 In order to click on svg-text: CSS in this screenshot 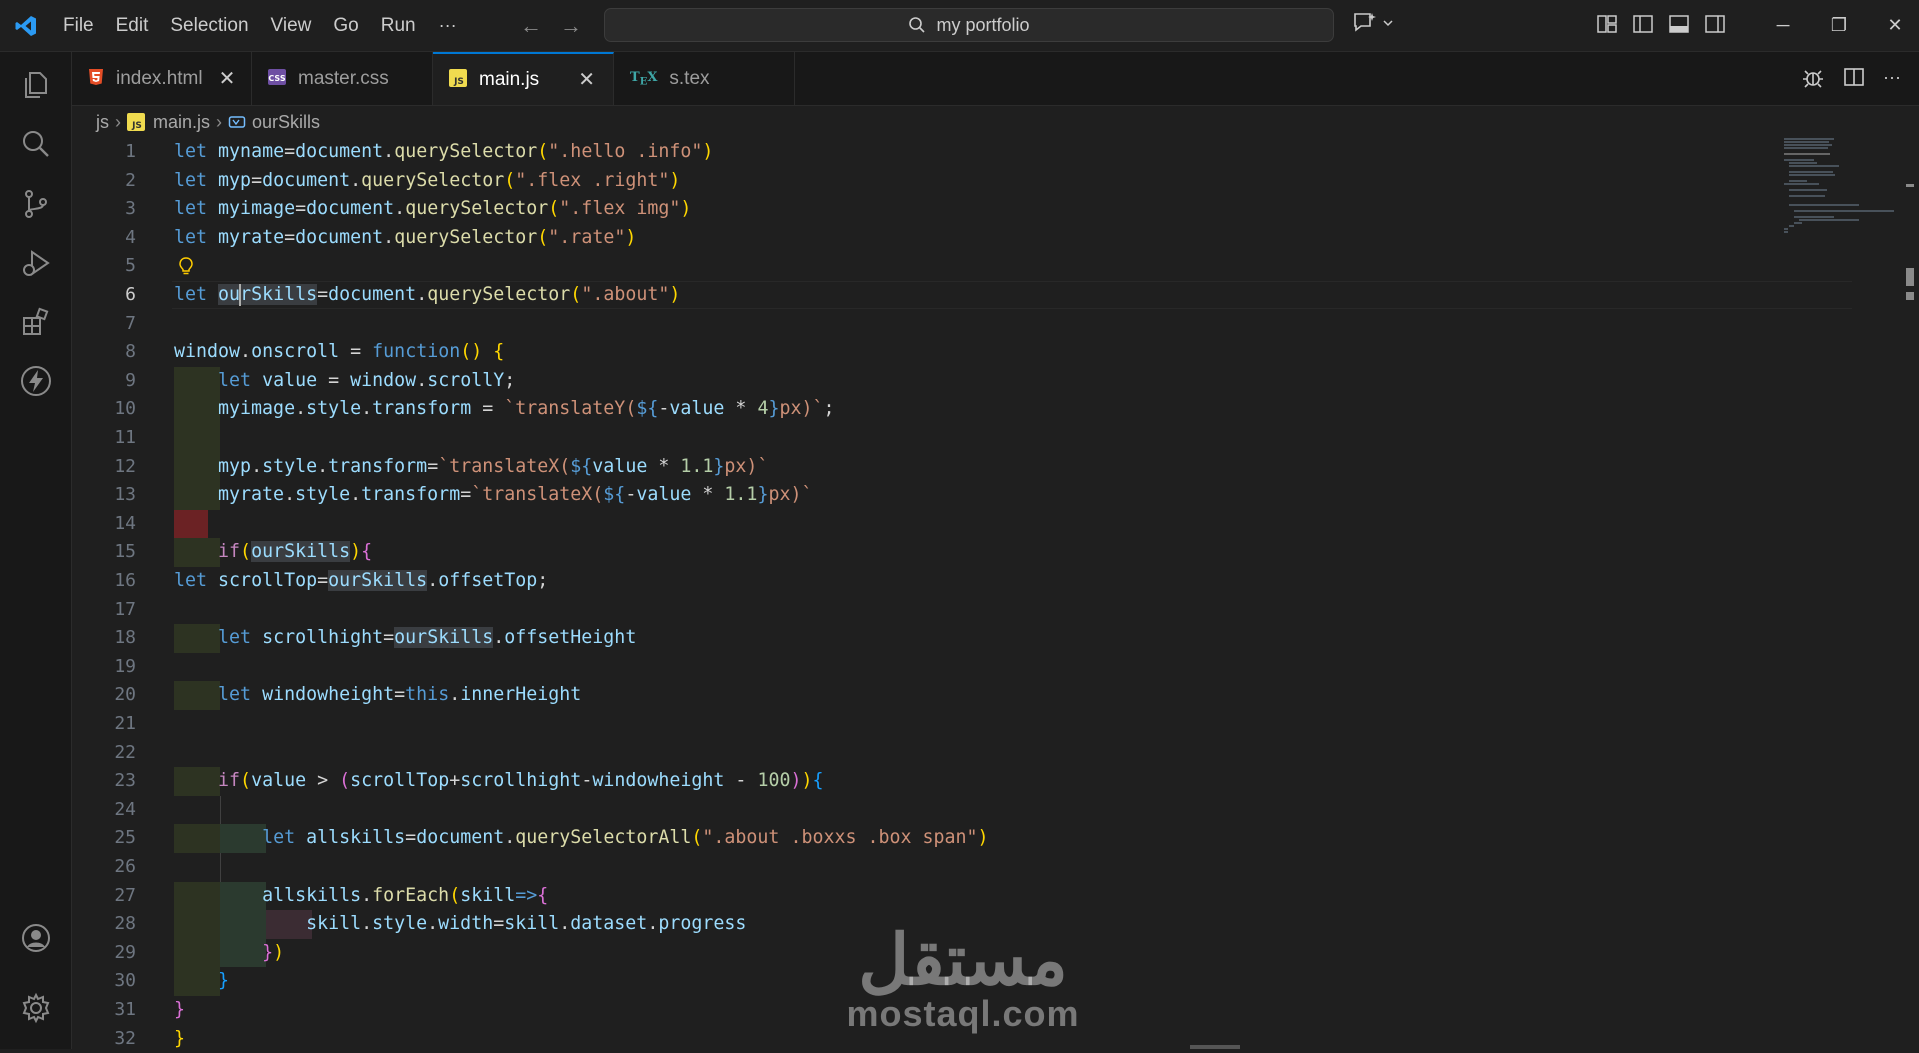, I will do `click(276, 78)`.